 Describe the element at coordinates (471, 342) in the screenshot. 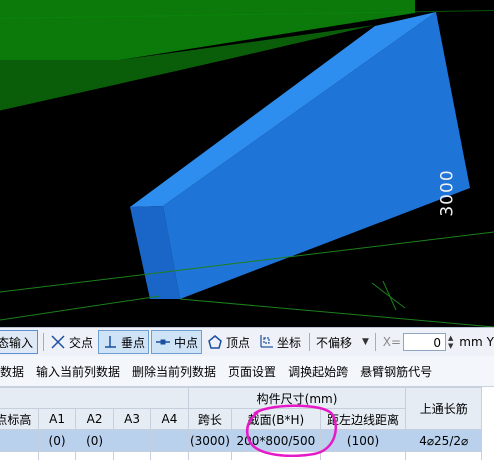

I see `unit-label: mm` at that location.